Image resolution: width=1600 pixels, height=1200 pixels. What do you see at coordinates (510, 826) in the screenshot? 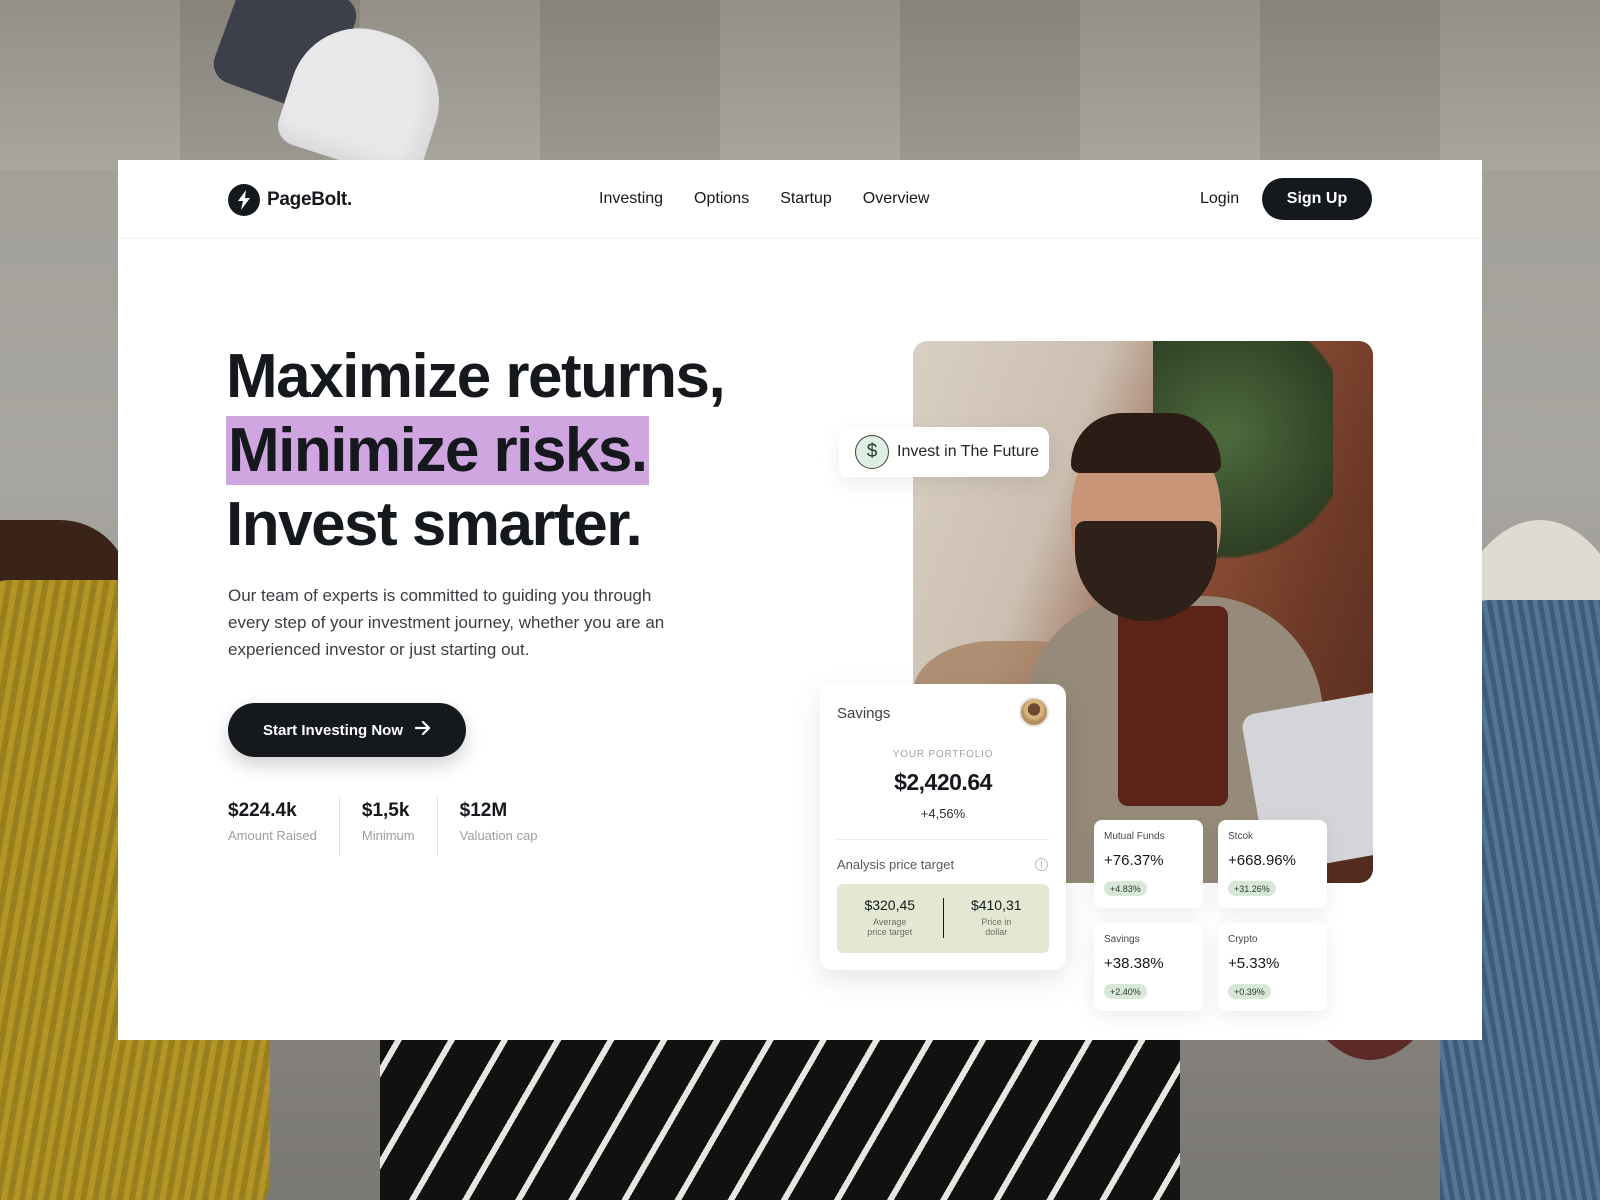
I see `stat-valuation-cap: $12M Valuation cap` at bounding box center [510, 826].